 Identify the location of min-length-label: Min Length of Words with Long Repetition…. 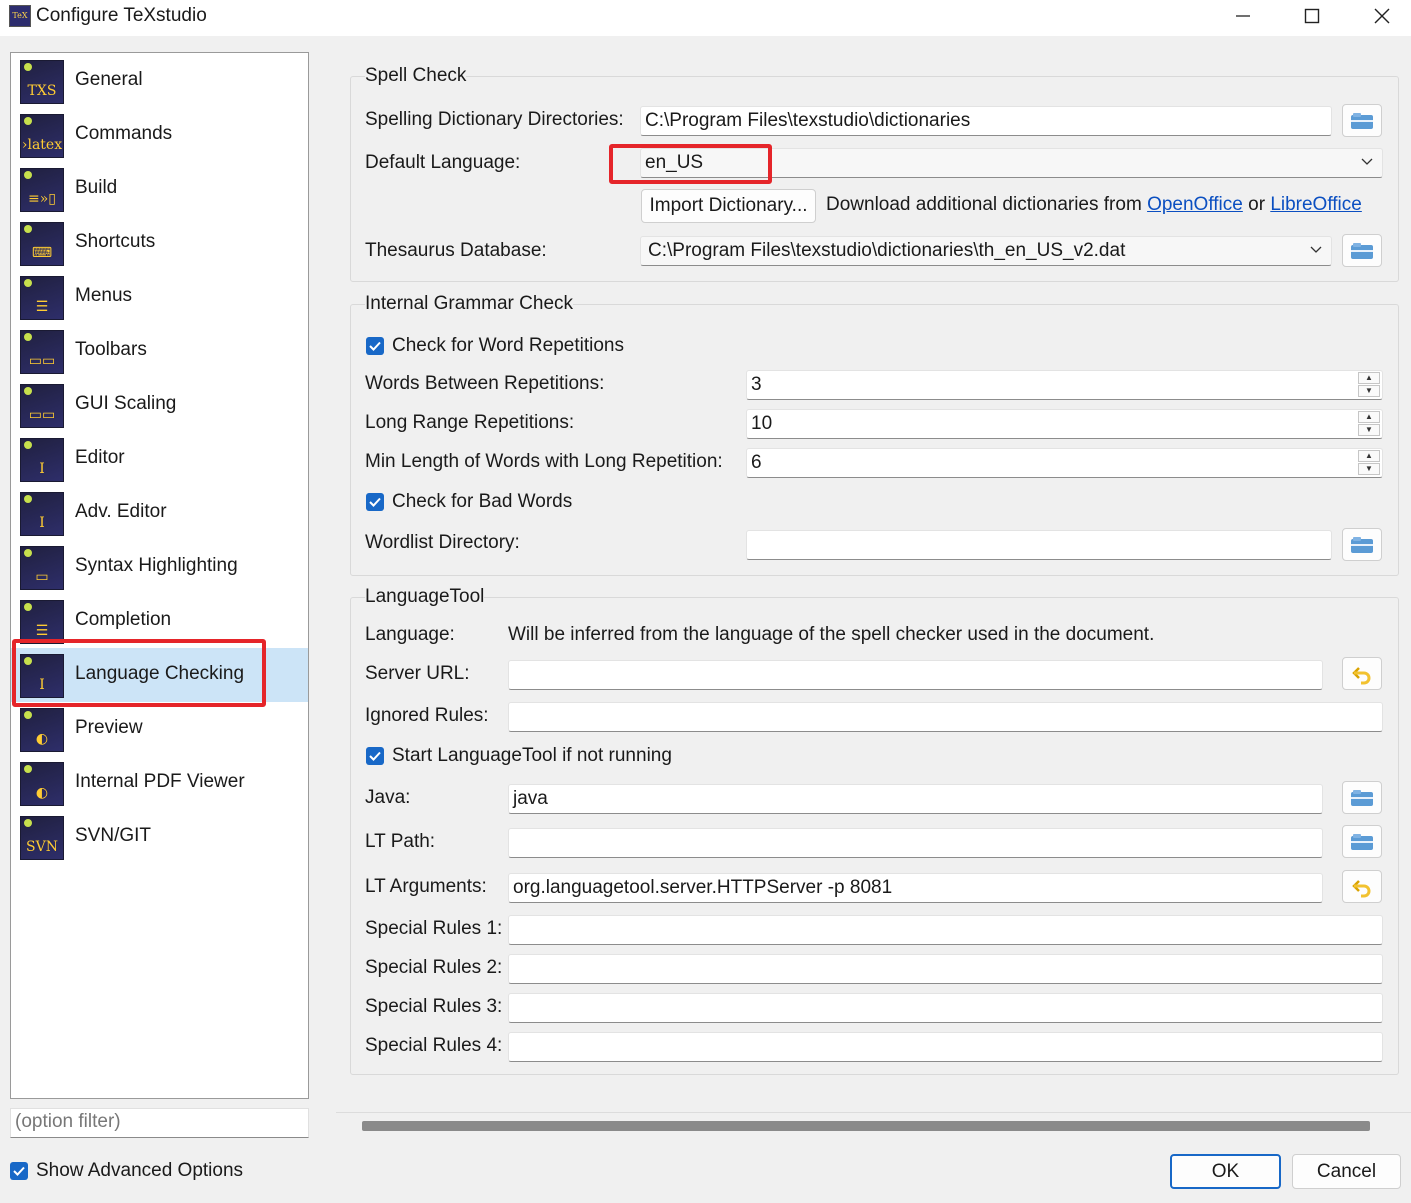
(544, 461).